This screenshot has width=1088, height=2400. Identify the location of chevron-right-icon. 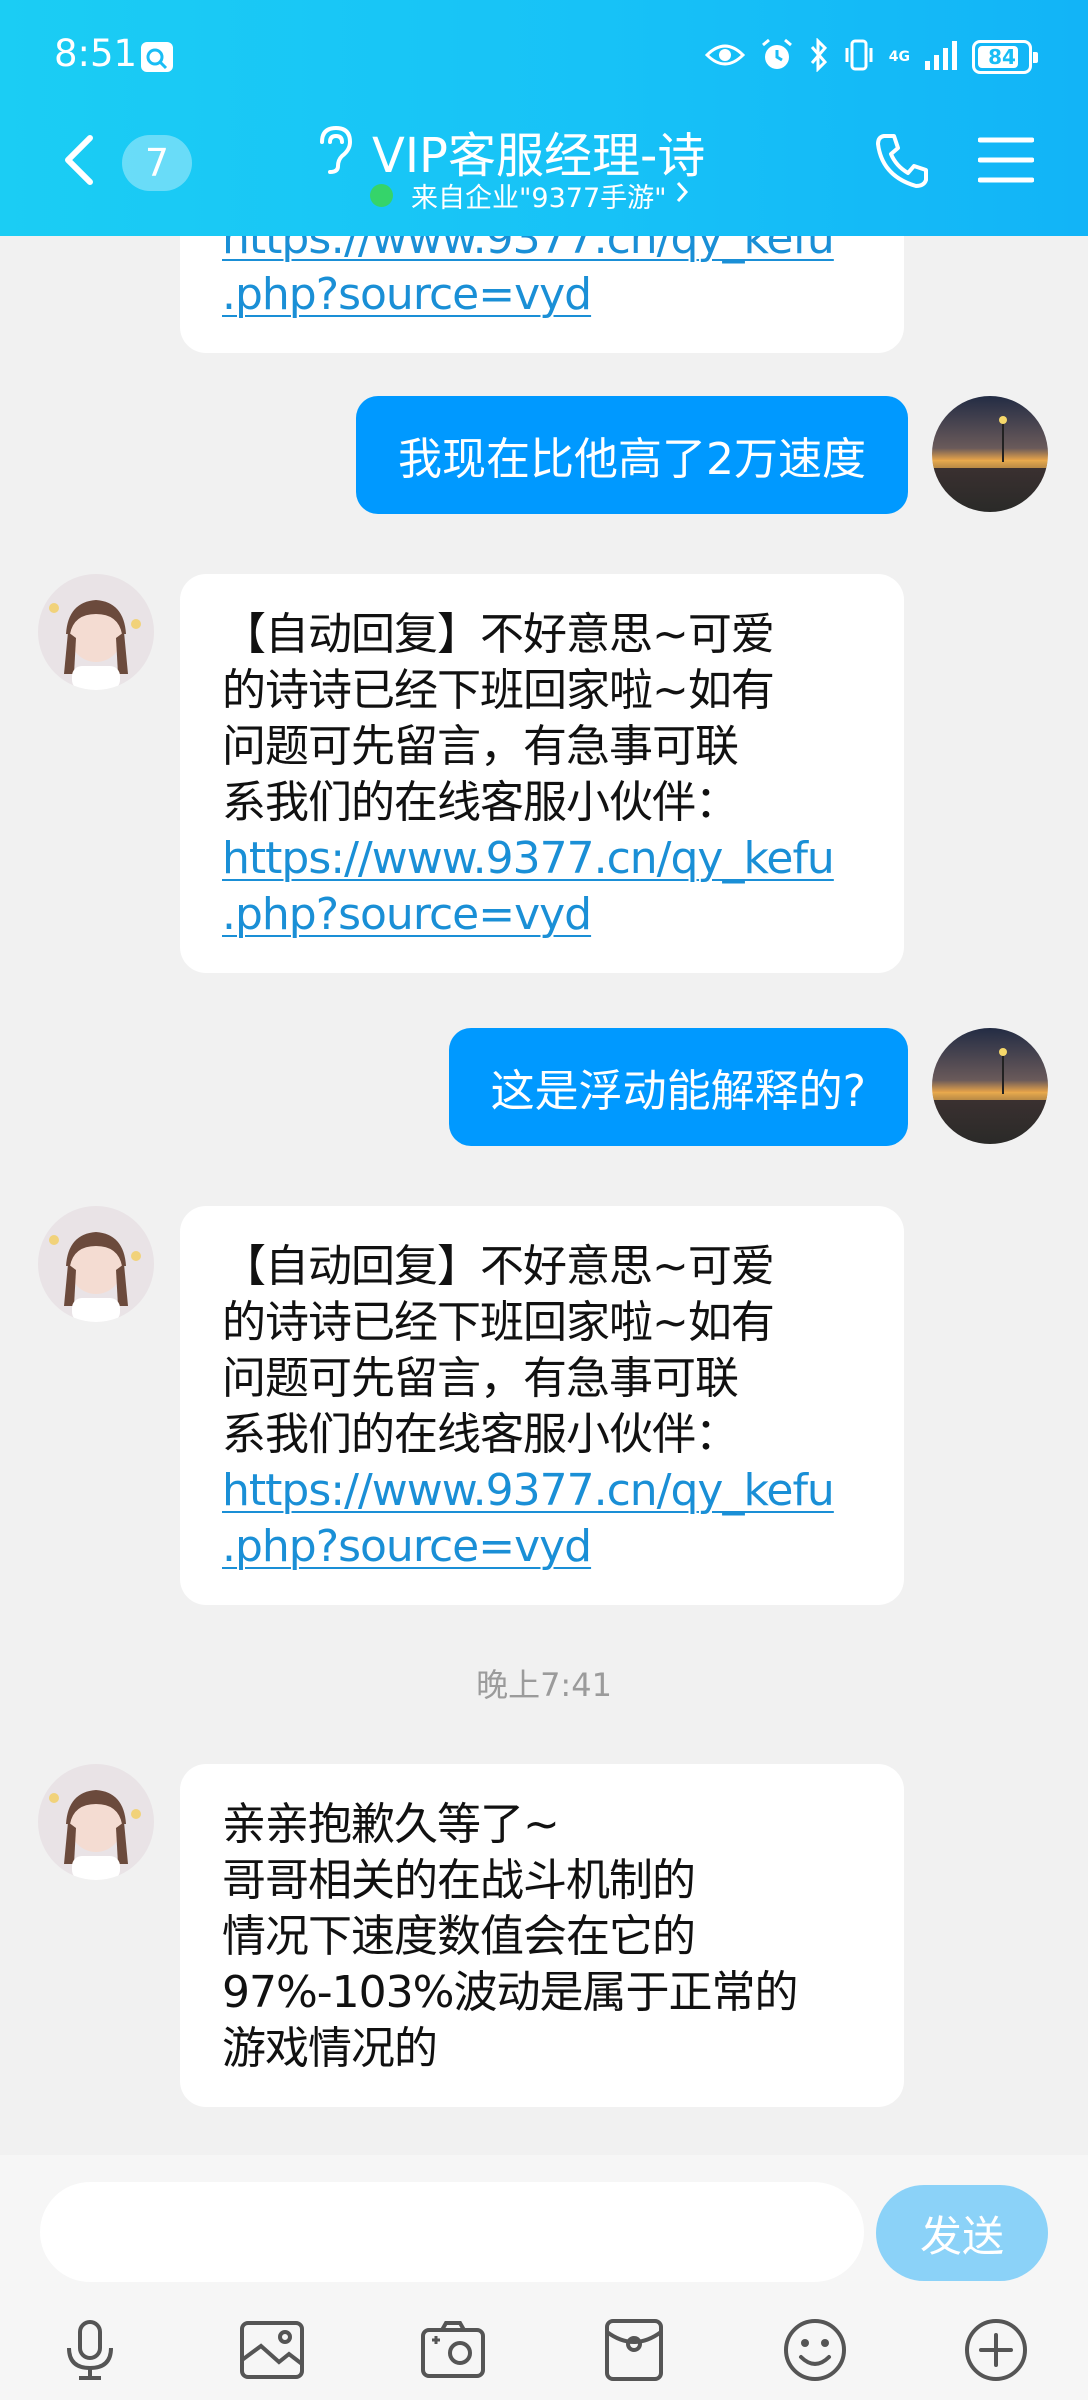
(682, 195).